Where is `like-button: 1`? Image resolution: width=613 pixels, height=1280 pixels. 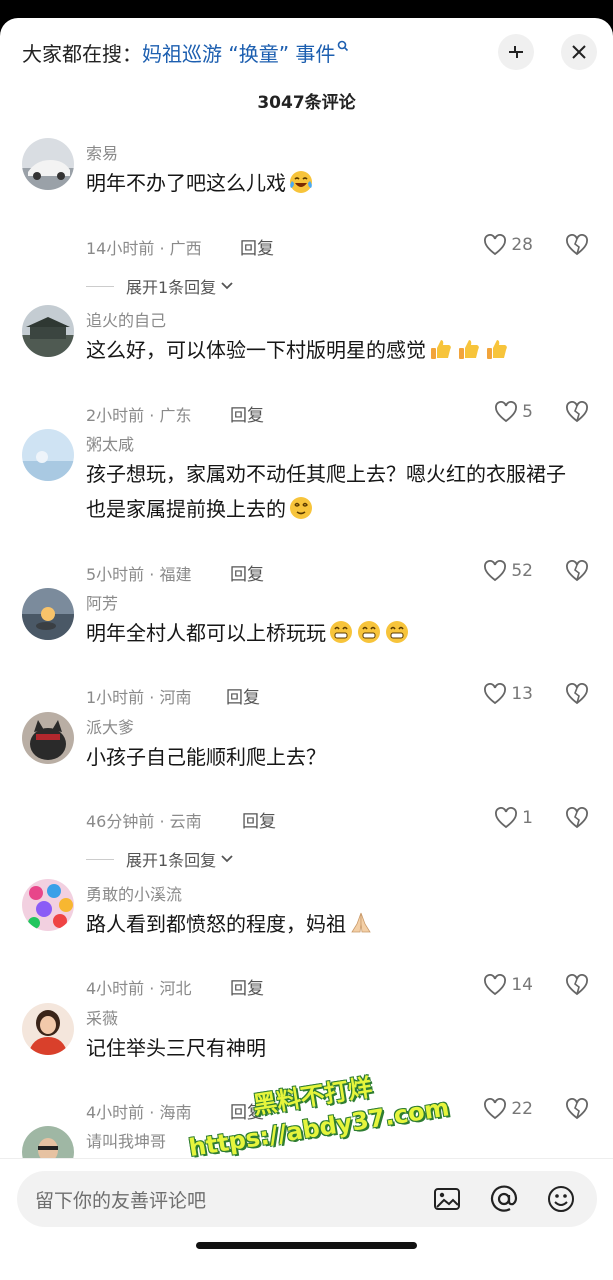 like-button: 1 is located at coordinates (513, 818).